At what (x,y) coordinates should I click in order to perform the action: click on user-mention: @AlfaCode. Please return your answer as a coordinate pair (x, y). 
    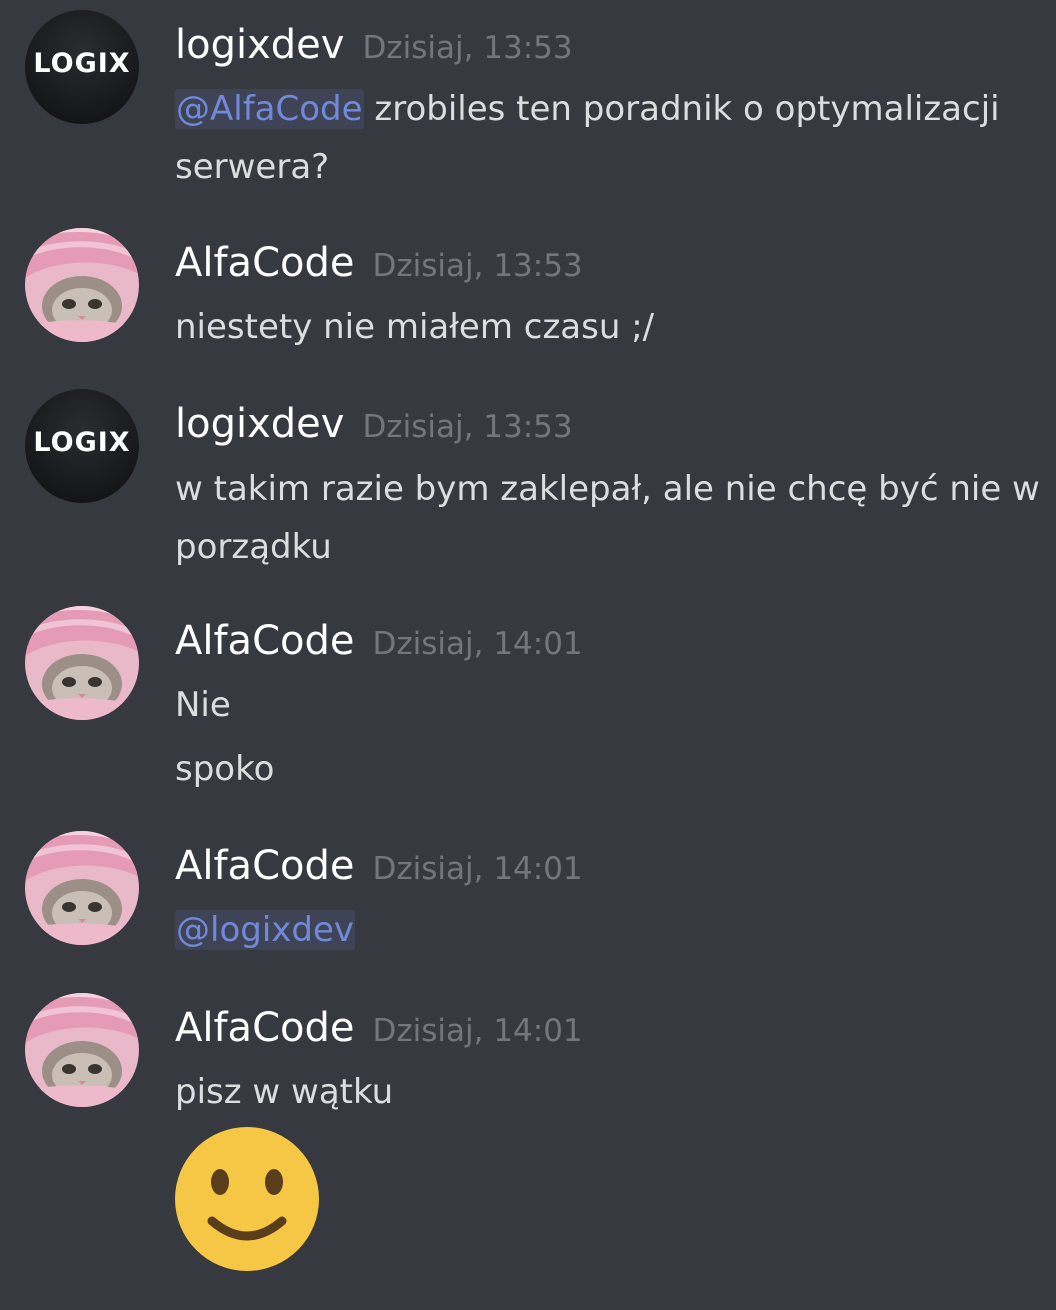
    Looking at the image, I should click on (269, 109).